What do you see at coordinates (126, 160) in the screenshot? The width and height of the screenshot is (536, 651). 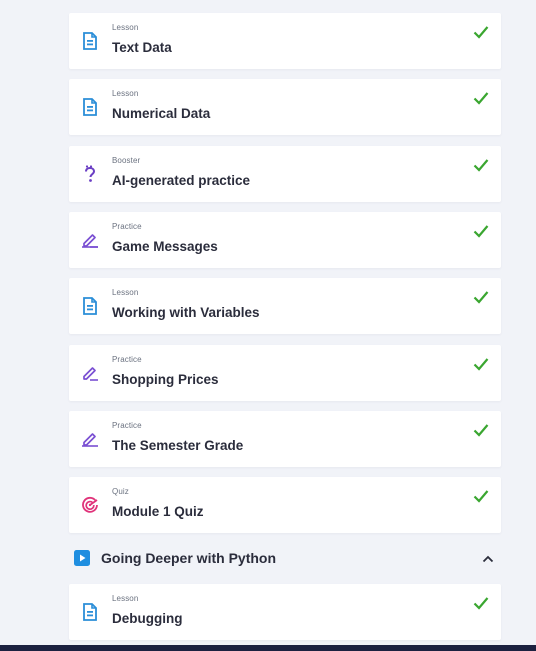 I see `item-type-label: Booster` at bounding box center [126, 160].